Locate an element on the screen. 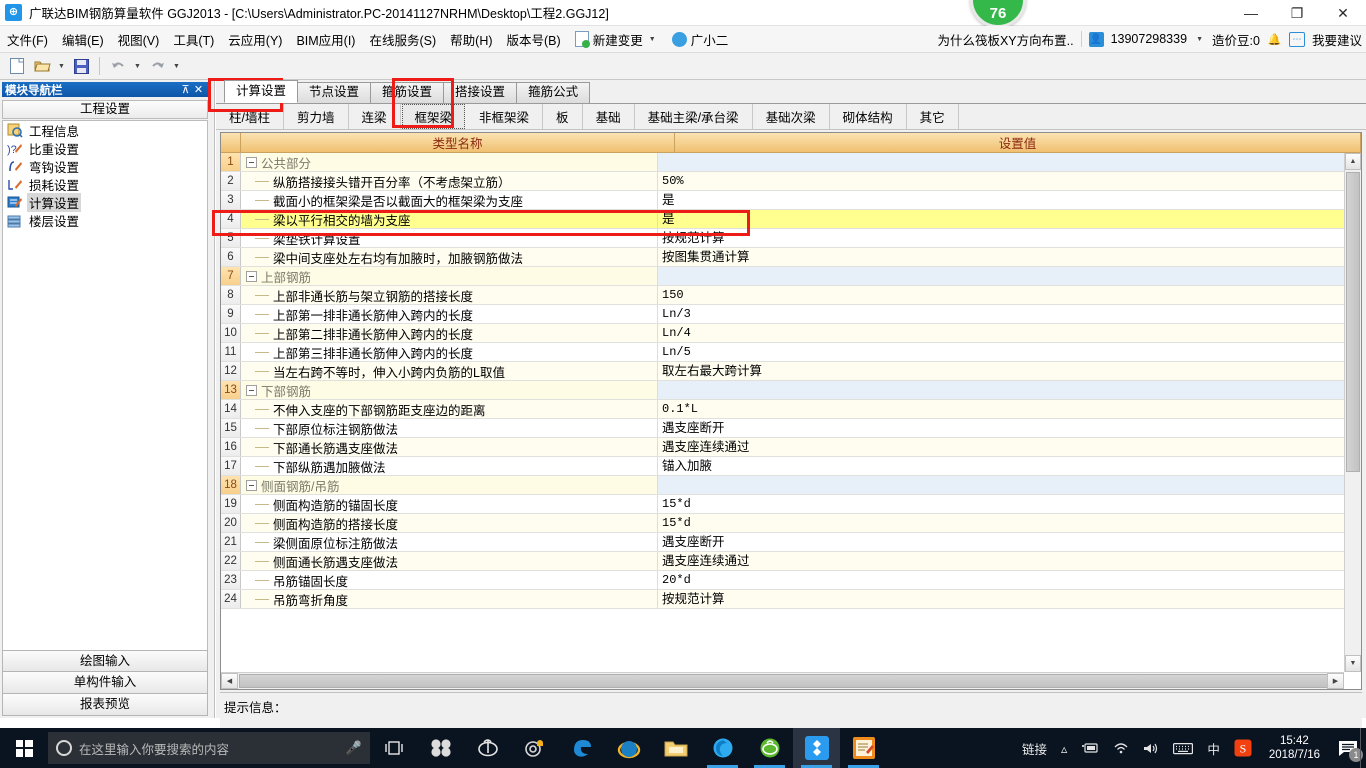 The image size is (1366, 768). microphone-icon: 🎤 is located at coordinates (354, 748).